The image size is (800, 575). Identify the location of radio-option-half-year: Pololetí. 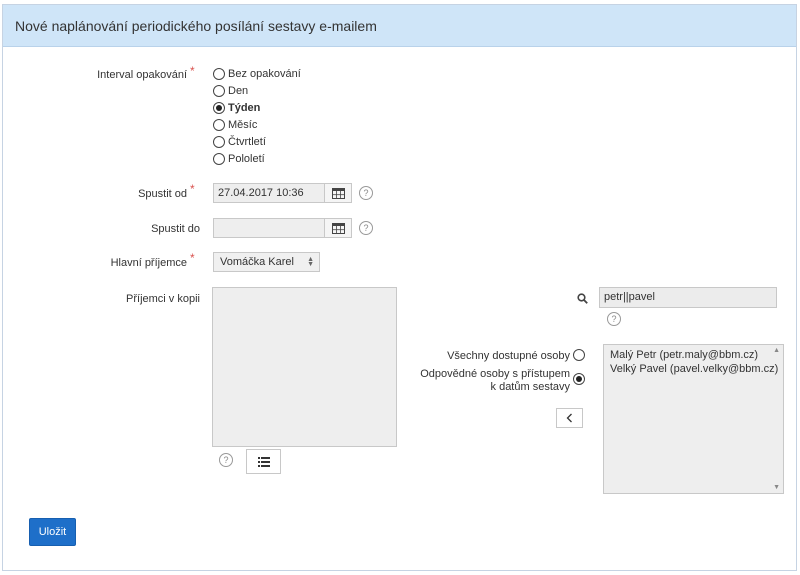
(239, 159).